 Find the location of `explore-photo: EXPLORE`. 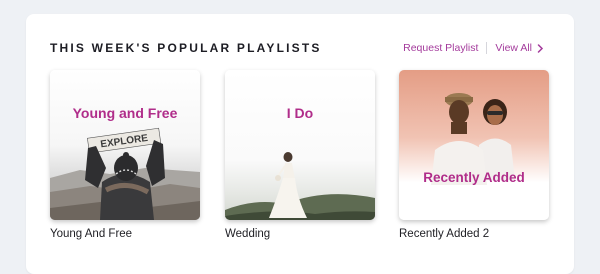

explore-photo: EXPLORE is located at coordinates (125, 145).